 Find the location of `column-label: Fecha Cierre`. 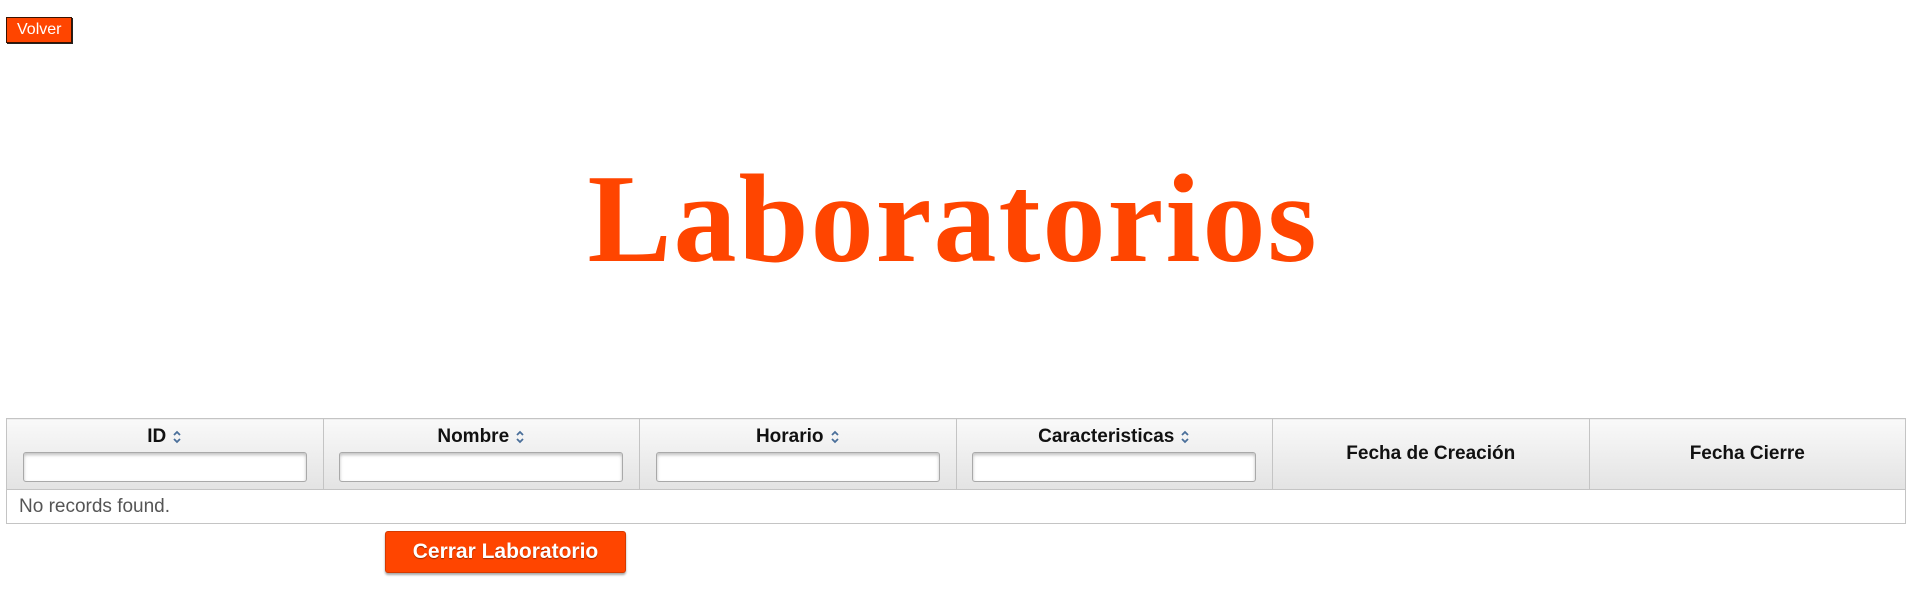

column-label: Fecha Cierre is located at coordinates (1747, 453).